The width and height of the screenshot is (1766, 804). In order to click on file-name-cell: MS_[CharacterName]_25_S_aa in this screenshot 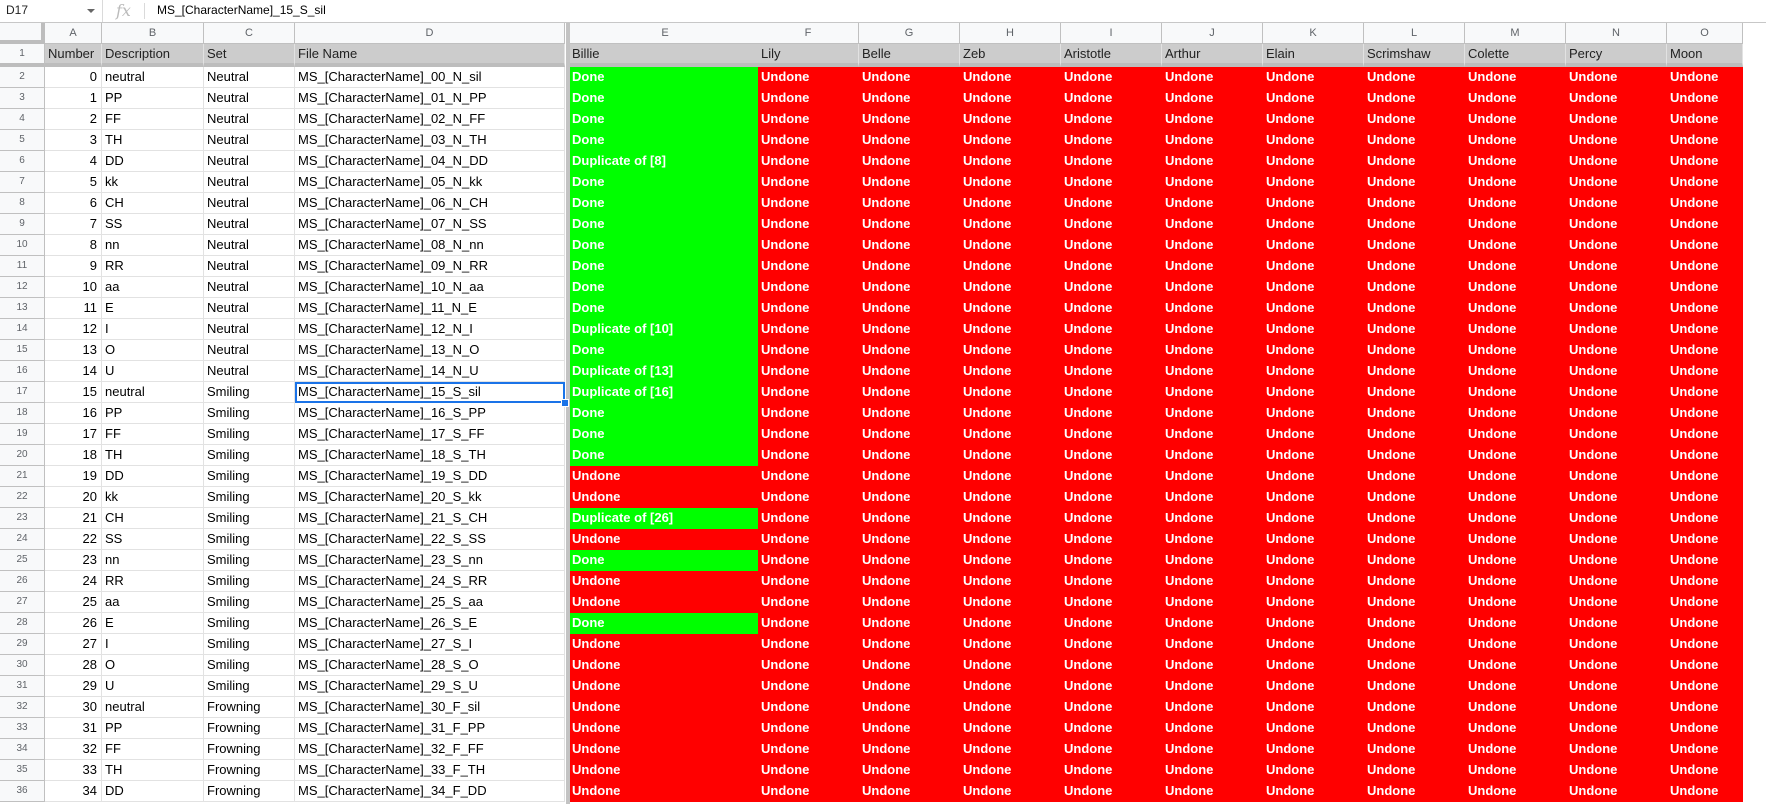, I will do `click(430, 602)`.